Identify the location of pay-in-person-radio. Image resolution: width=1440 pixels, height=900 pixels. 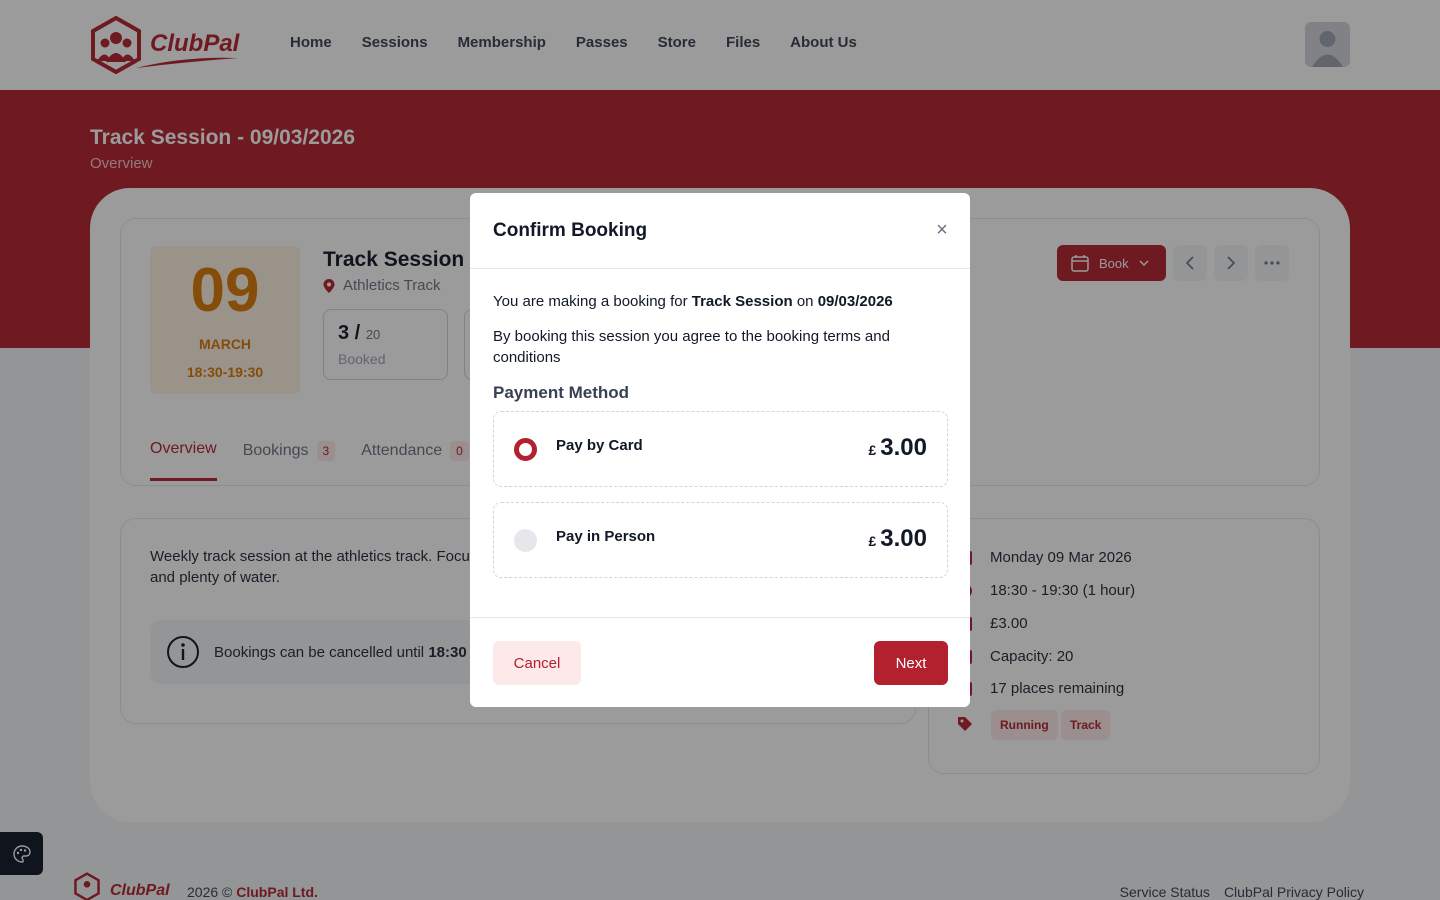
(525, 540).